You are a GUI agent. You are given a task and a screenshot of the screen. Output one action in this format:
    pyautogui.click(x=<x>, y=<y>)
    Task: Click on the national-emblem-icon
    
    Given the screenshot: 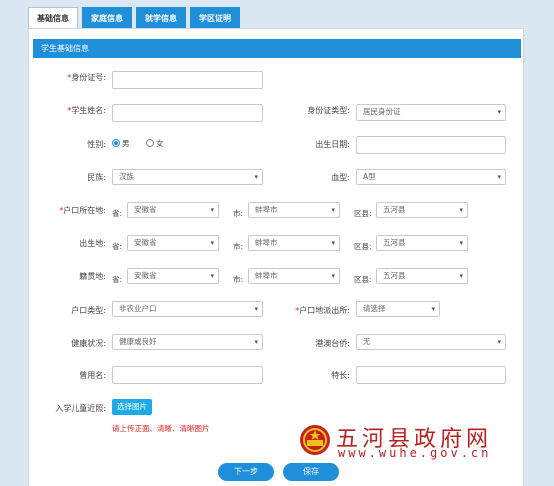 What is the action you would take?
    pyautogui.click(x=315, y=440)
    